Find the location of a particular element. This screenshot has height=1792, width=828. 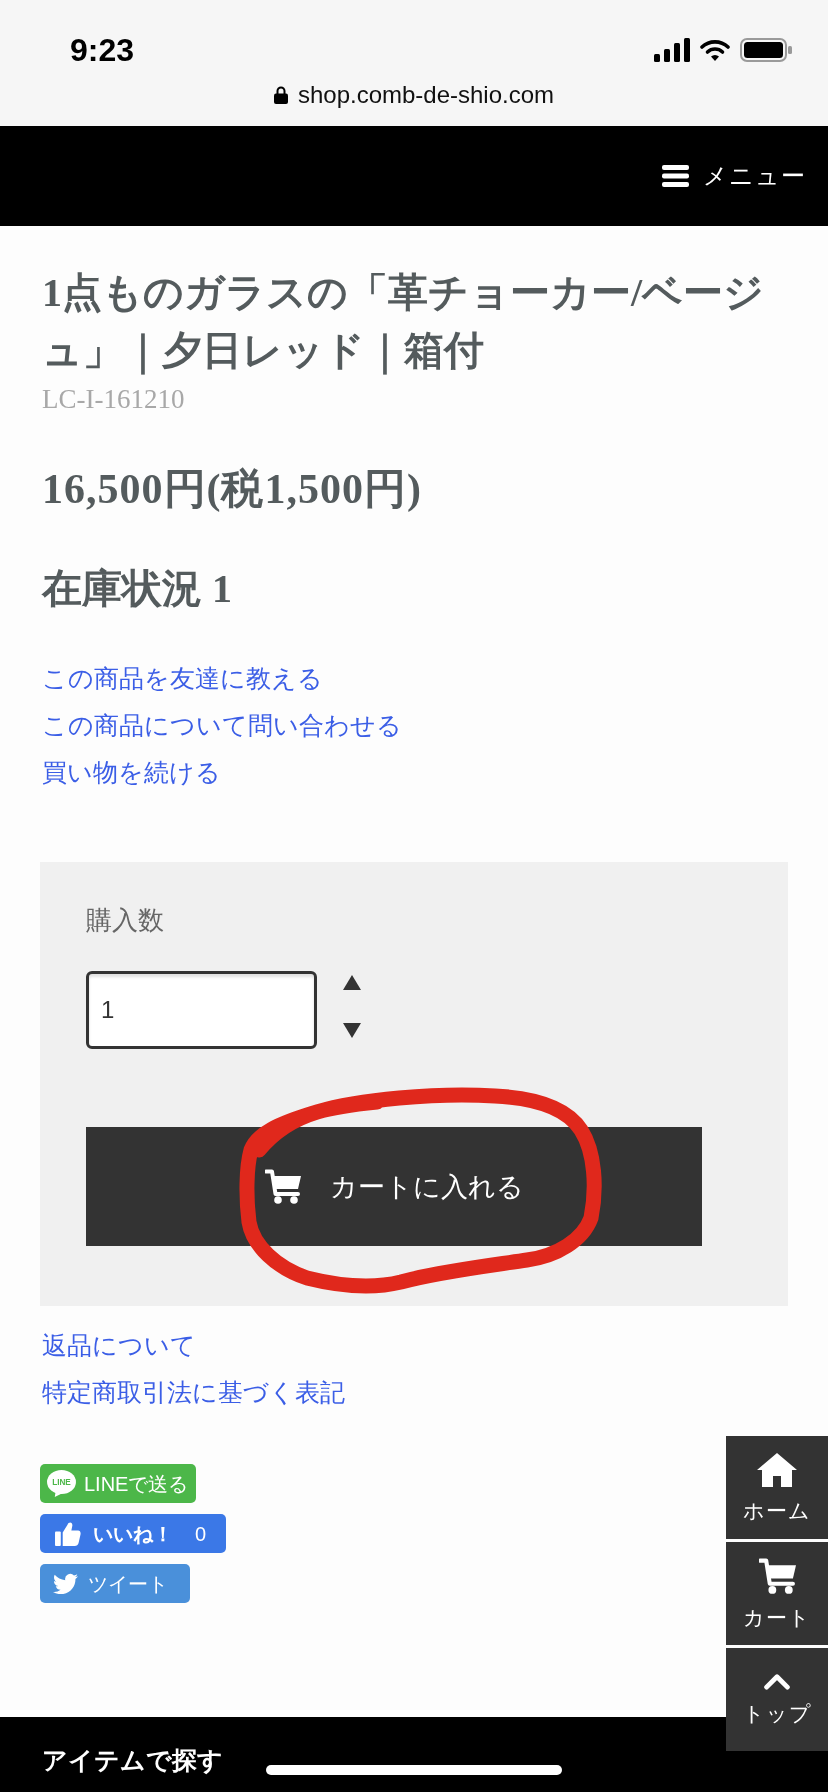

signal-icon is located at coordinates (672, 50).